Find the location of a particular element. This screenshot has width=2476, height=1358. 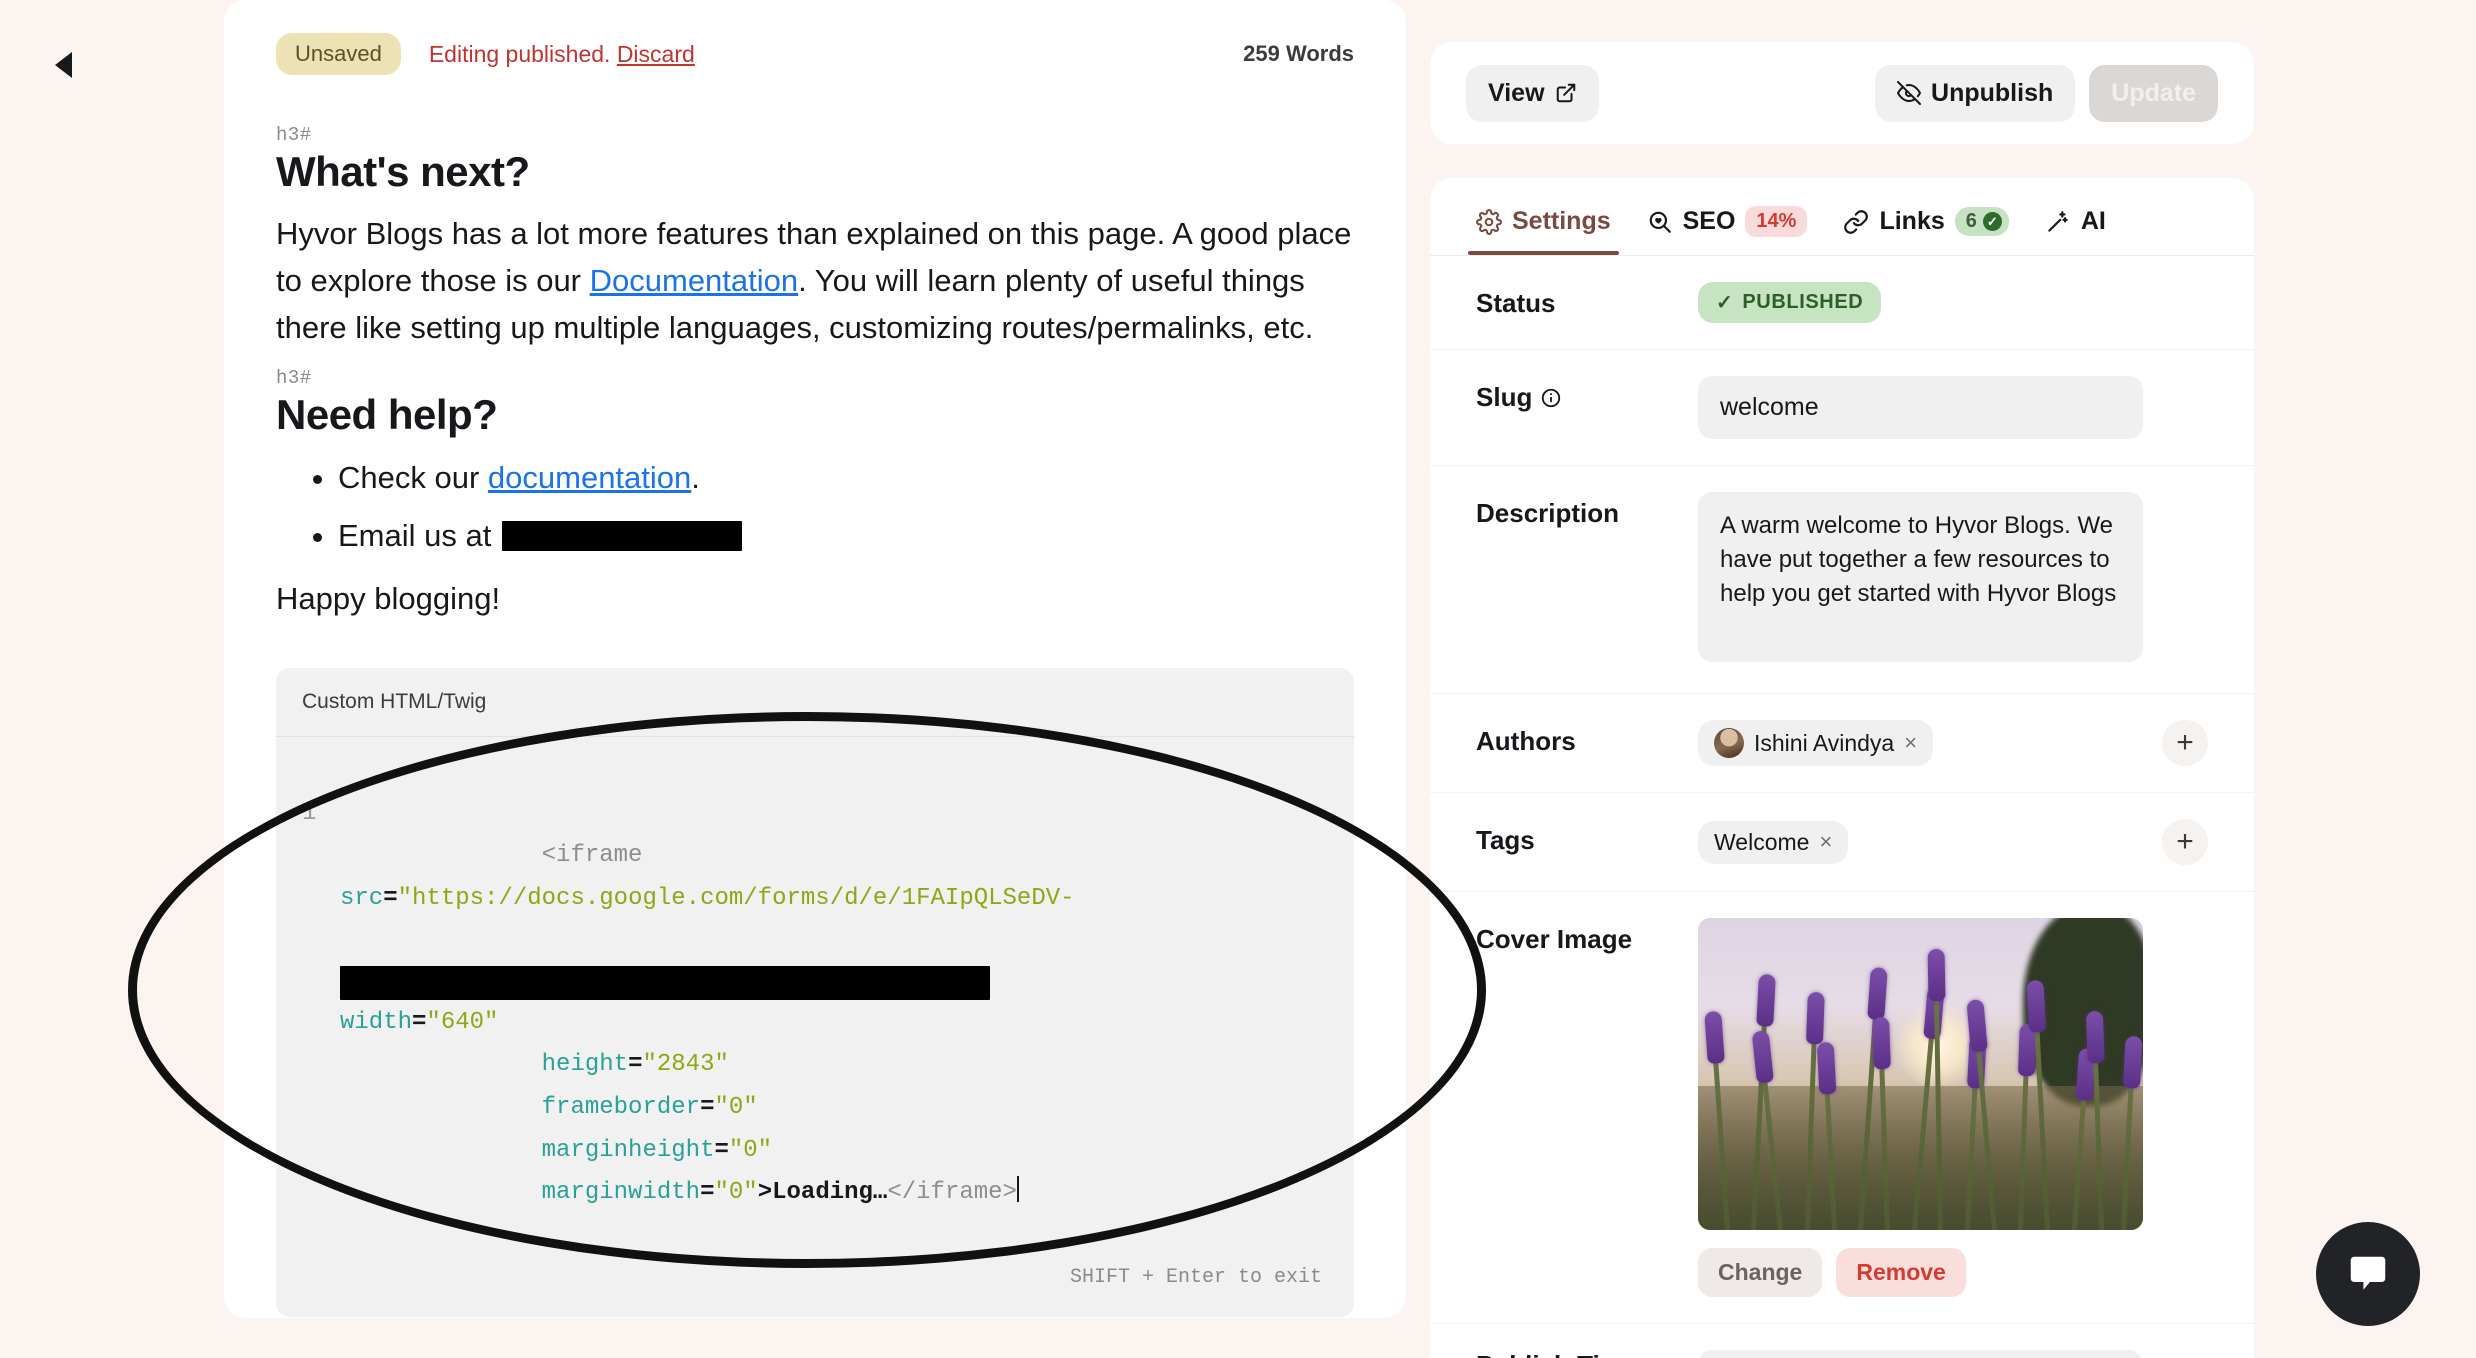

seo-score-badge: 14% is located at coordinates (1776, 221).